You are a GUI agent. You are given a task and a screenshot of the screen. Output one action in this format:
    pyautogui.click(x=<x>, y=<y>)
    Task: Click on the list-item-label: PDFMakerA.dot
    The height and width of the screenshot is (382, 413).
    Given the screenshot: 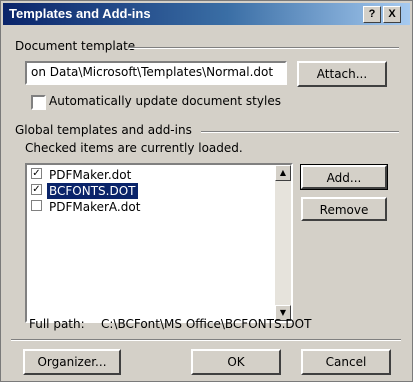 What is the action you would take?
    pyautogui.click(x=95, y=207)
    